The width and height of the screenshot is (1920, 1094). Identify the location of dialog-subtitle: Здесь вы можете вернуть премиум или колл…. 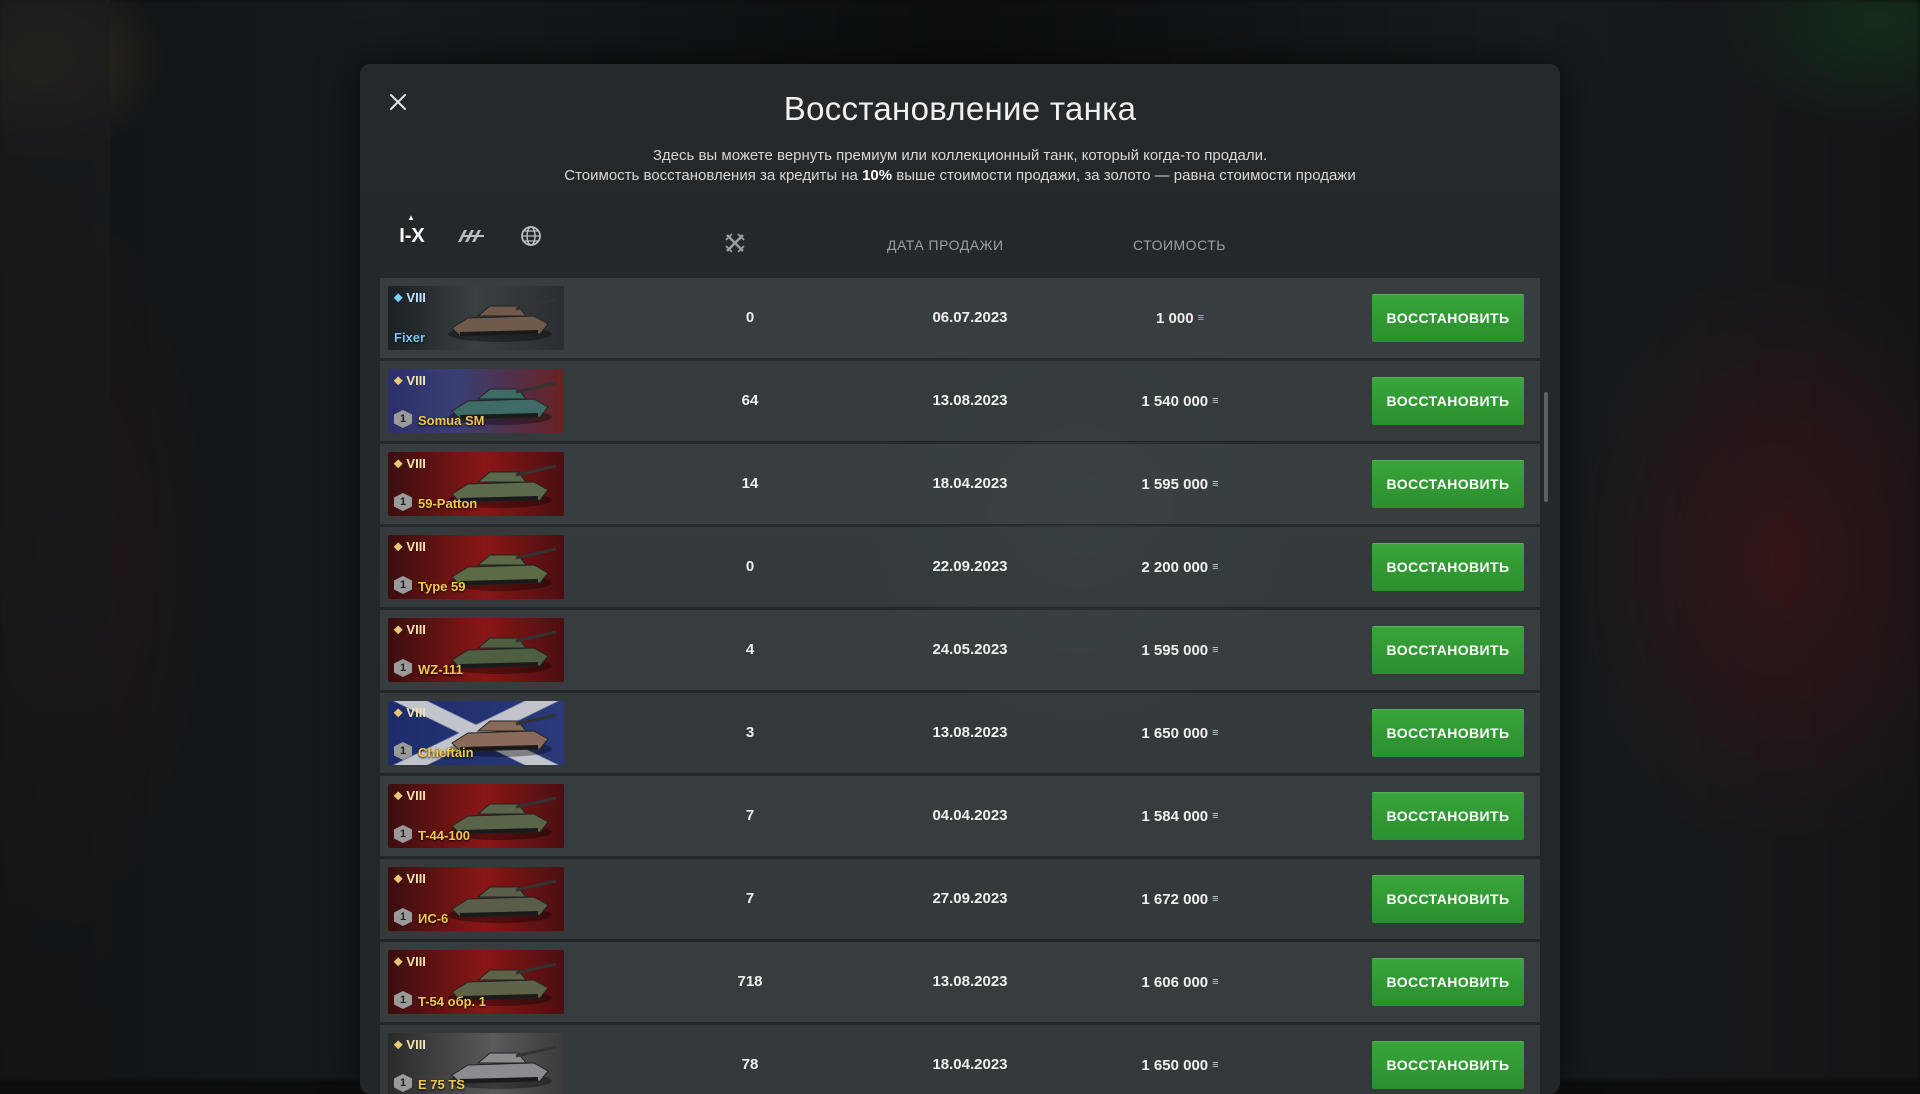
(960, 166).